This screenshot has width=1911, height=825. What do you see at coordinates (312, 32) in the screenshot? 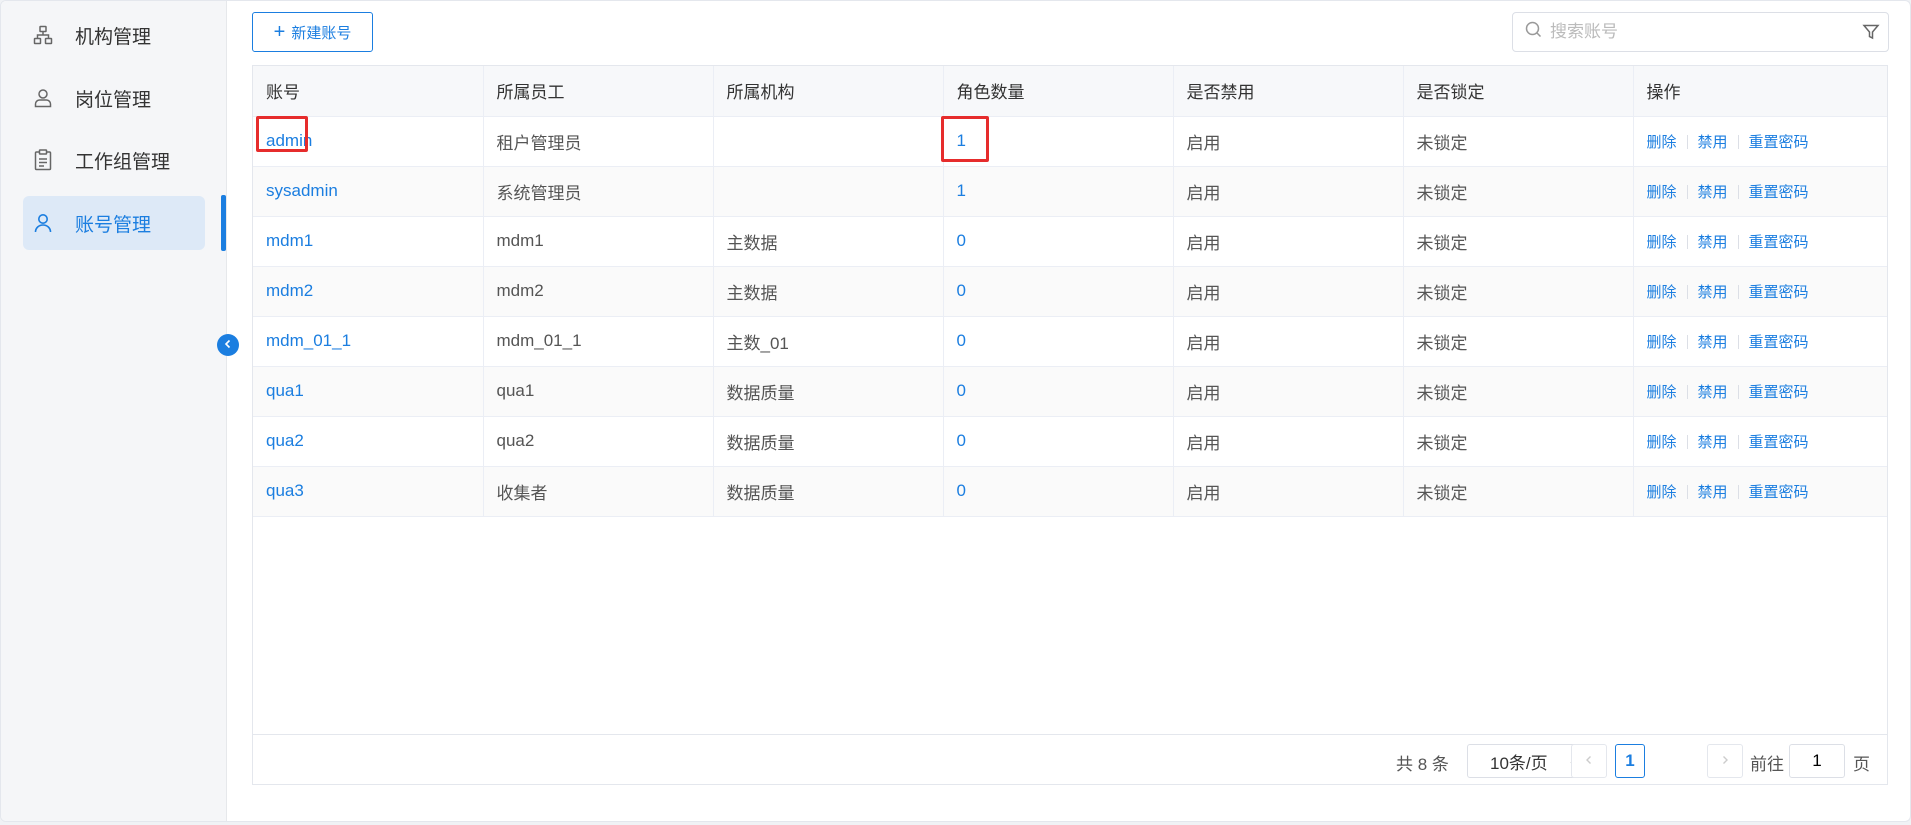
I see `new-account-button: + 新建账号` at bounding box center [312, 32].